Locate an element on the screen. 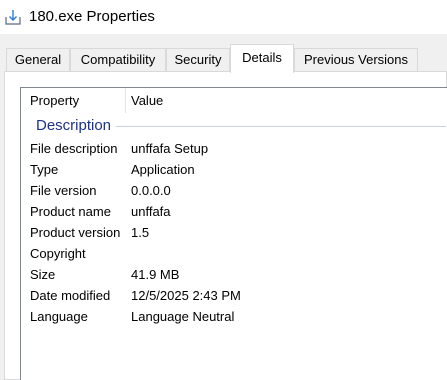 Image resolution: width=447 pixels, height=380 pixels. list-item: Product name unffafa is located at coordinates (233, 211).